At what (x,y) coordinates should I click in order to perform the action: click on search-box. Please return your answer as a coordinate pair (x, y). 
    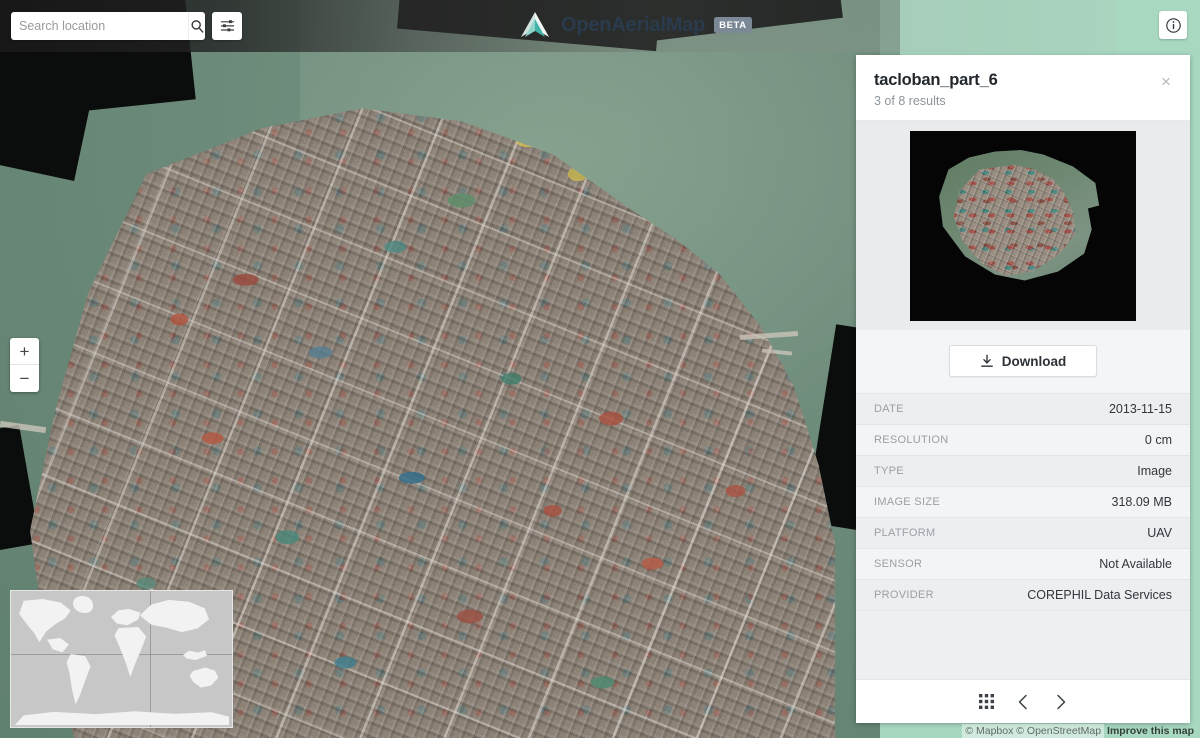
    Looking at the image, I should click on (108, 26).